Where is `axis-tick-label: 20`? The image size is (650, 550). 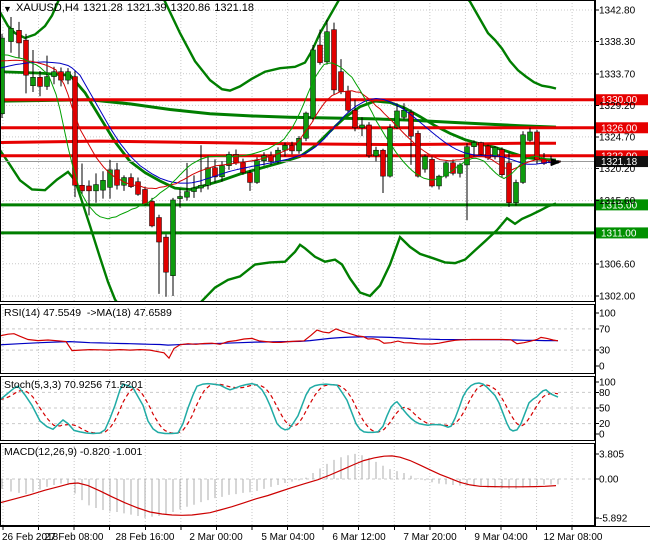 axis-tick-label: 20 is located at coordinates (605, 424).